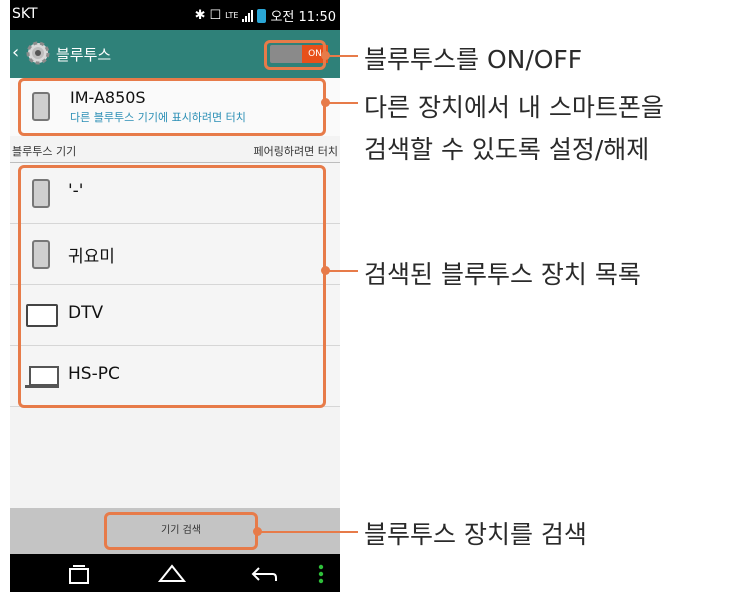  Describe the element at coordinates (25, 14) in the screenshot. I see `carrier-label: SKT` at that location.